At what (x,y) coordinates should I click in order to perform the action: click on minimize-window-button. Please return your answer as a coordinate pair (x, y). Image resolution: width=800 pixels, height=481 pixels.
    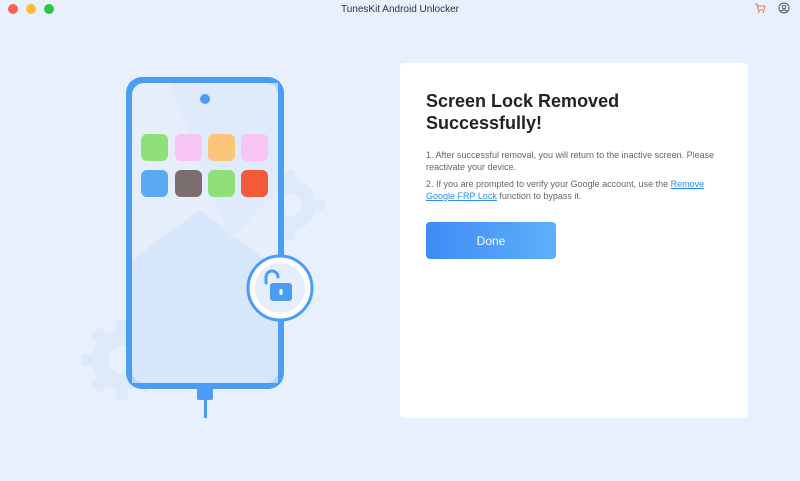
    Looking at the image, I should click on (31, 9).